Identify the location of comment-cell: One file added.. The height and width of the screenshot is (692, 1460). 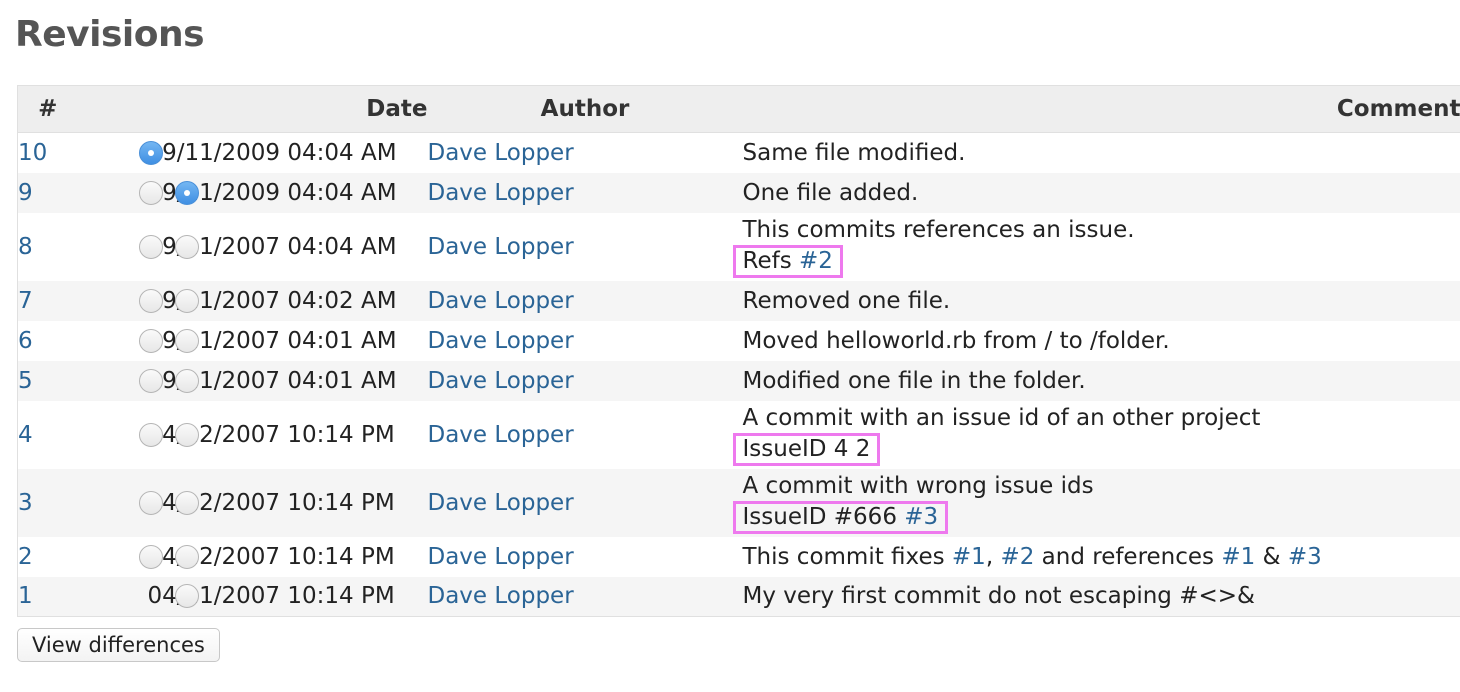
(1101, 192).